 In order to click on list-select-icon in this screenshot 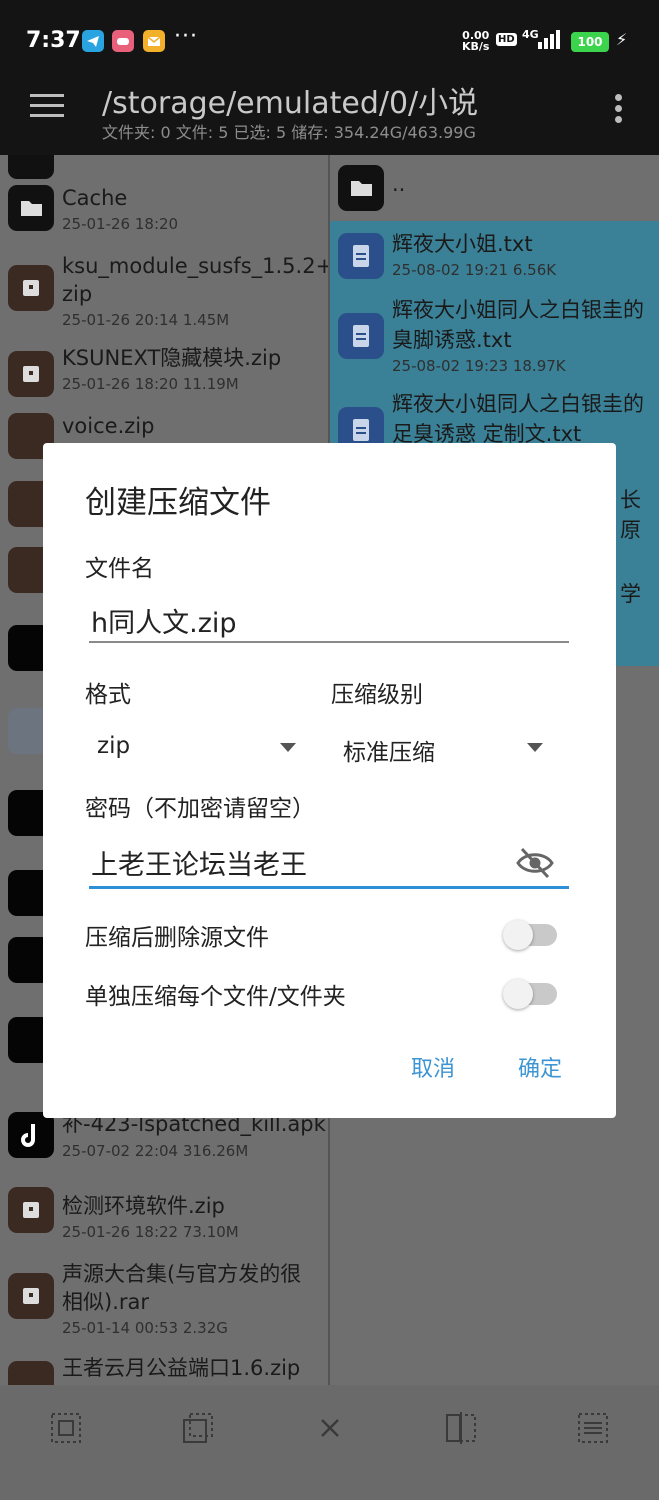, I will do `click(593, 1428)`.